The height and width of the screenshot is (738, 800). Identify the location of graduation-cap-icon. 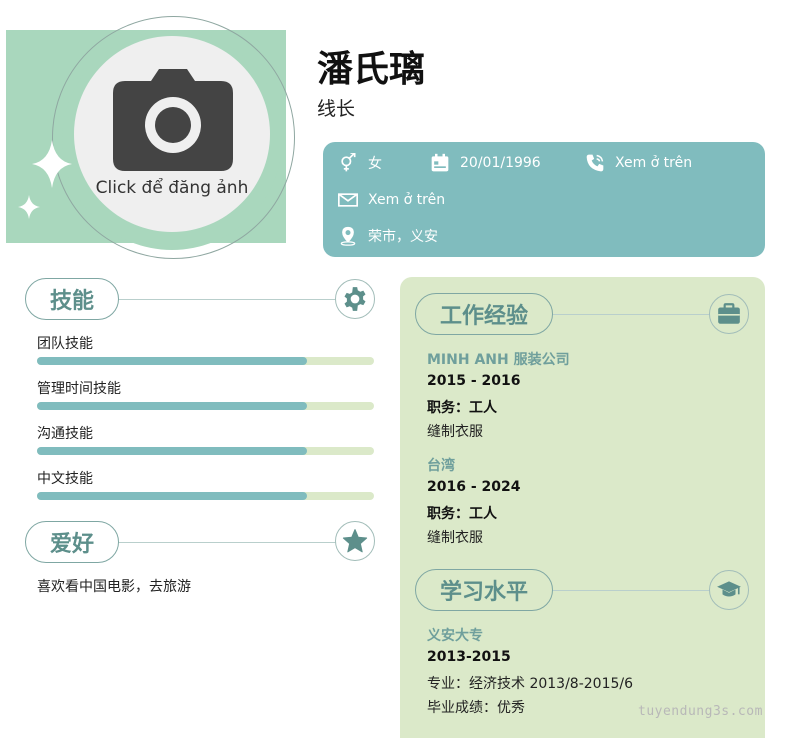
(729, 589).